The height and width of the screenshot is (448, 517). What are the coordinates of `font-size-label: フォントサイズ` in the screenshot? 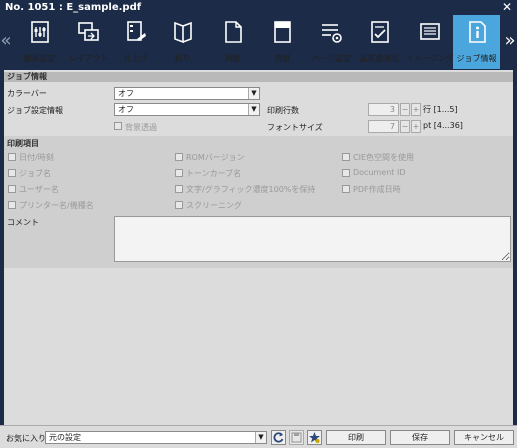 It's located at (295, 127).